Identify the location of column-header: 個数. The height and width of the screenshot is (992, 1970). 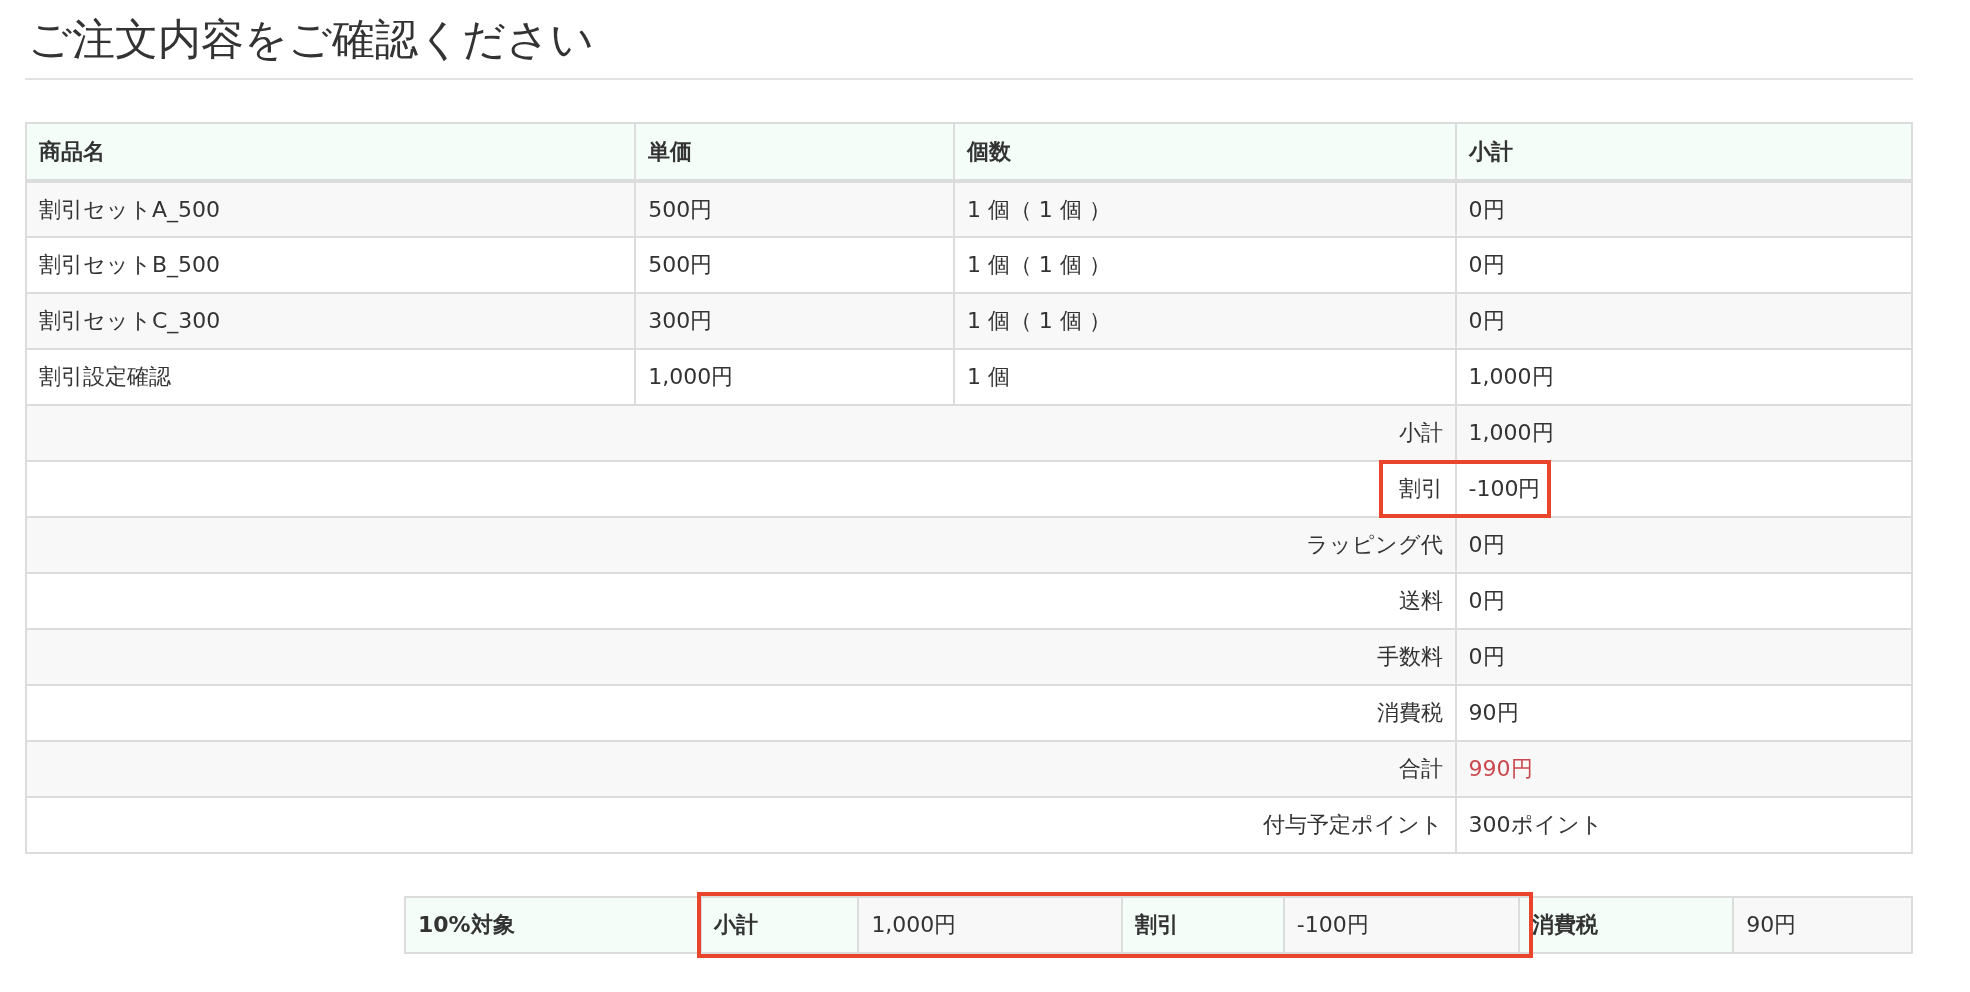
(1204, 151).